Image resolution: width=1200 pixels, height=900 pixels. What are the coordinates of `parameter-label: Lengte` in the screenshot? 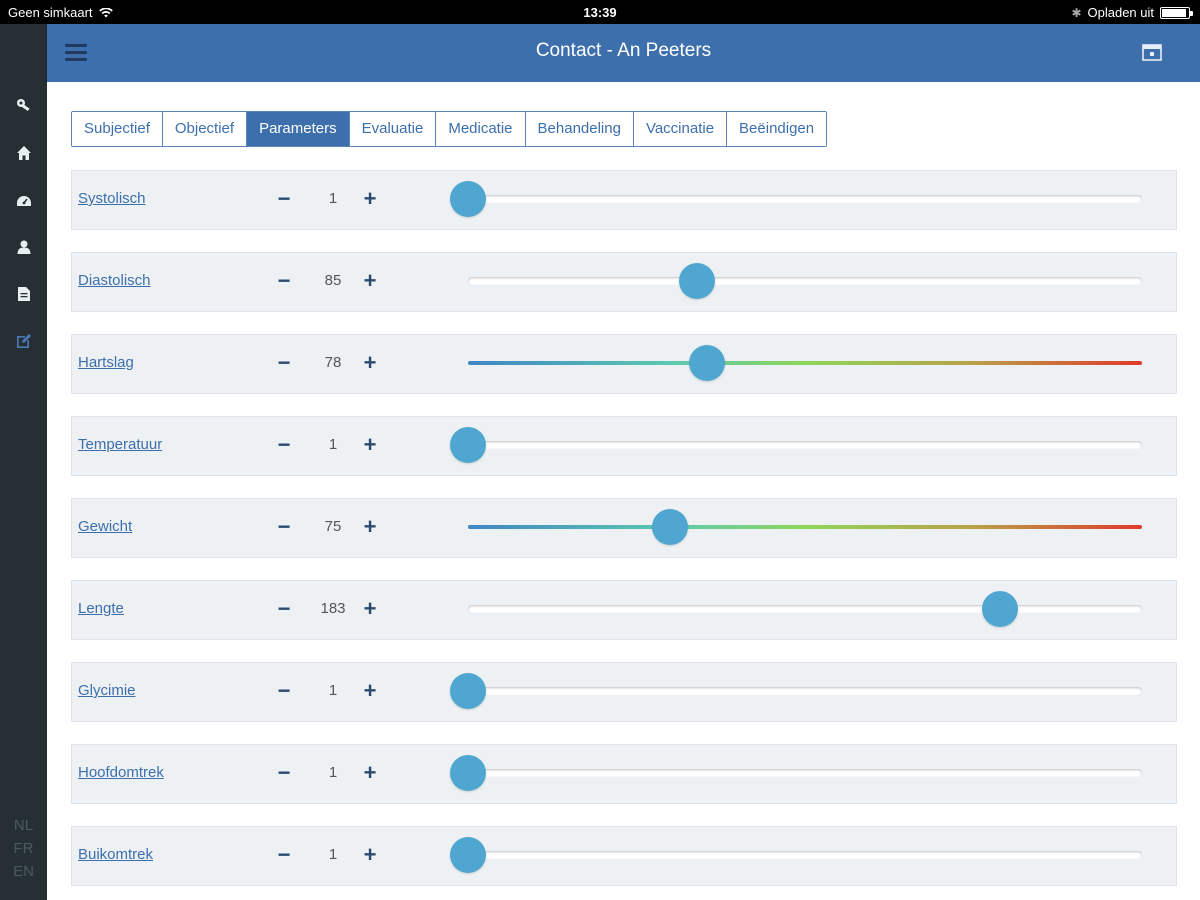 It's located at (101, 608).